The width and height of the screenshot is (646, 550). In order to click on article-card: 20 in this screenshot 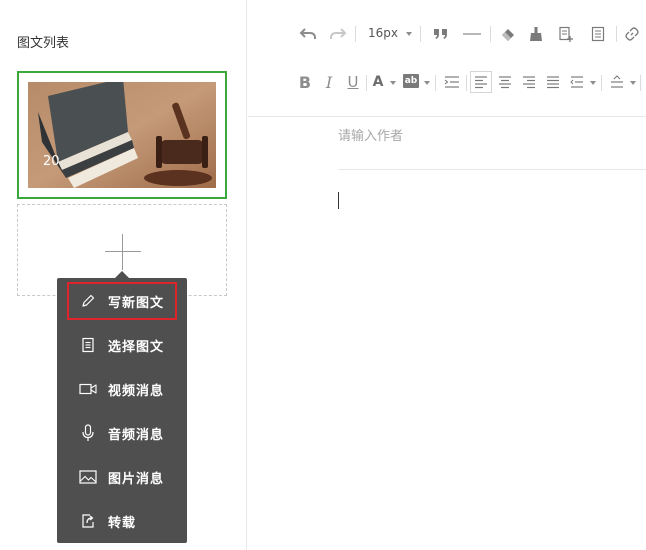, I will do `click(122, 135)`.